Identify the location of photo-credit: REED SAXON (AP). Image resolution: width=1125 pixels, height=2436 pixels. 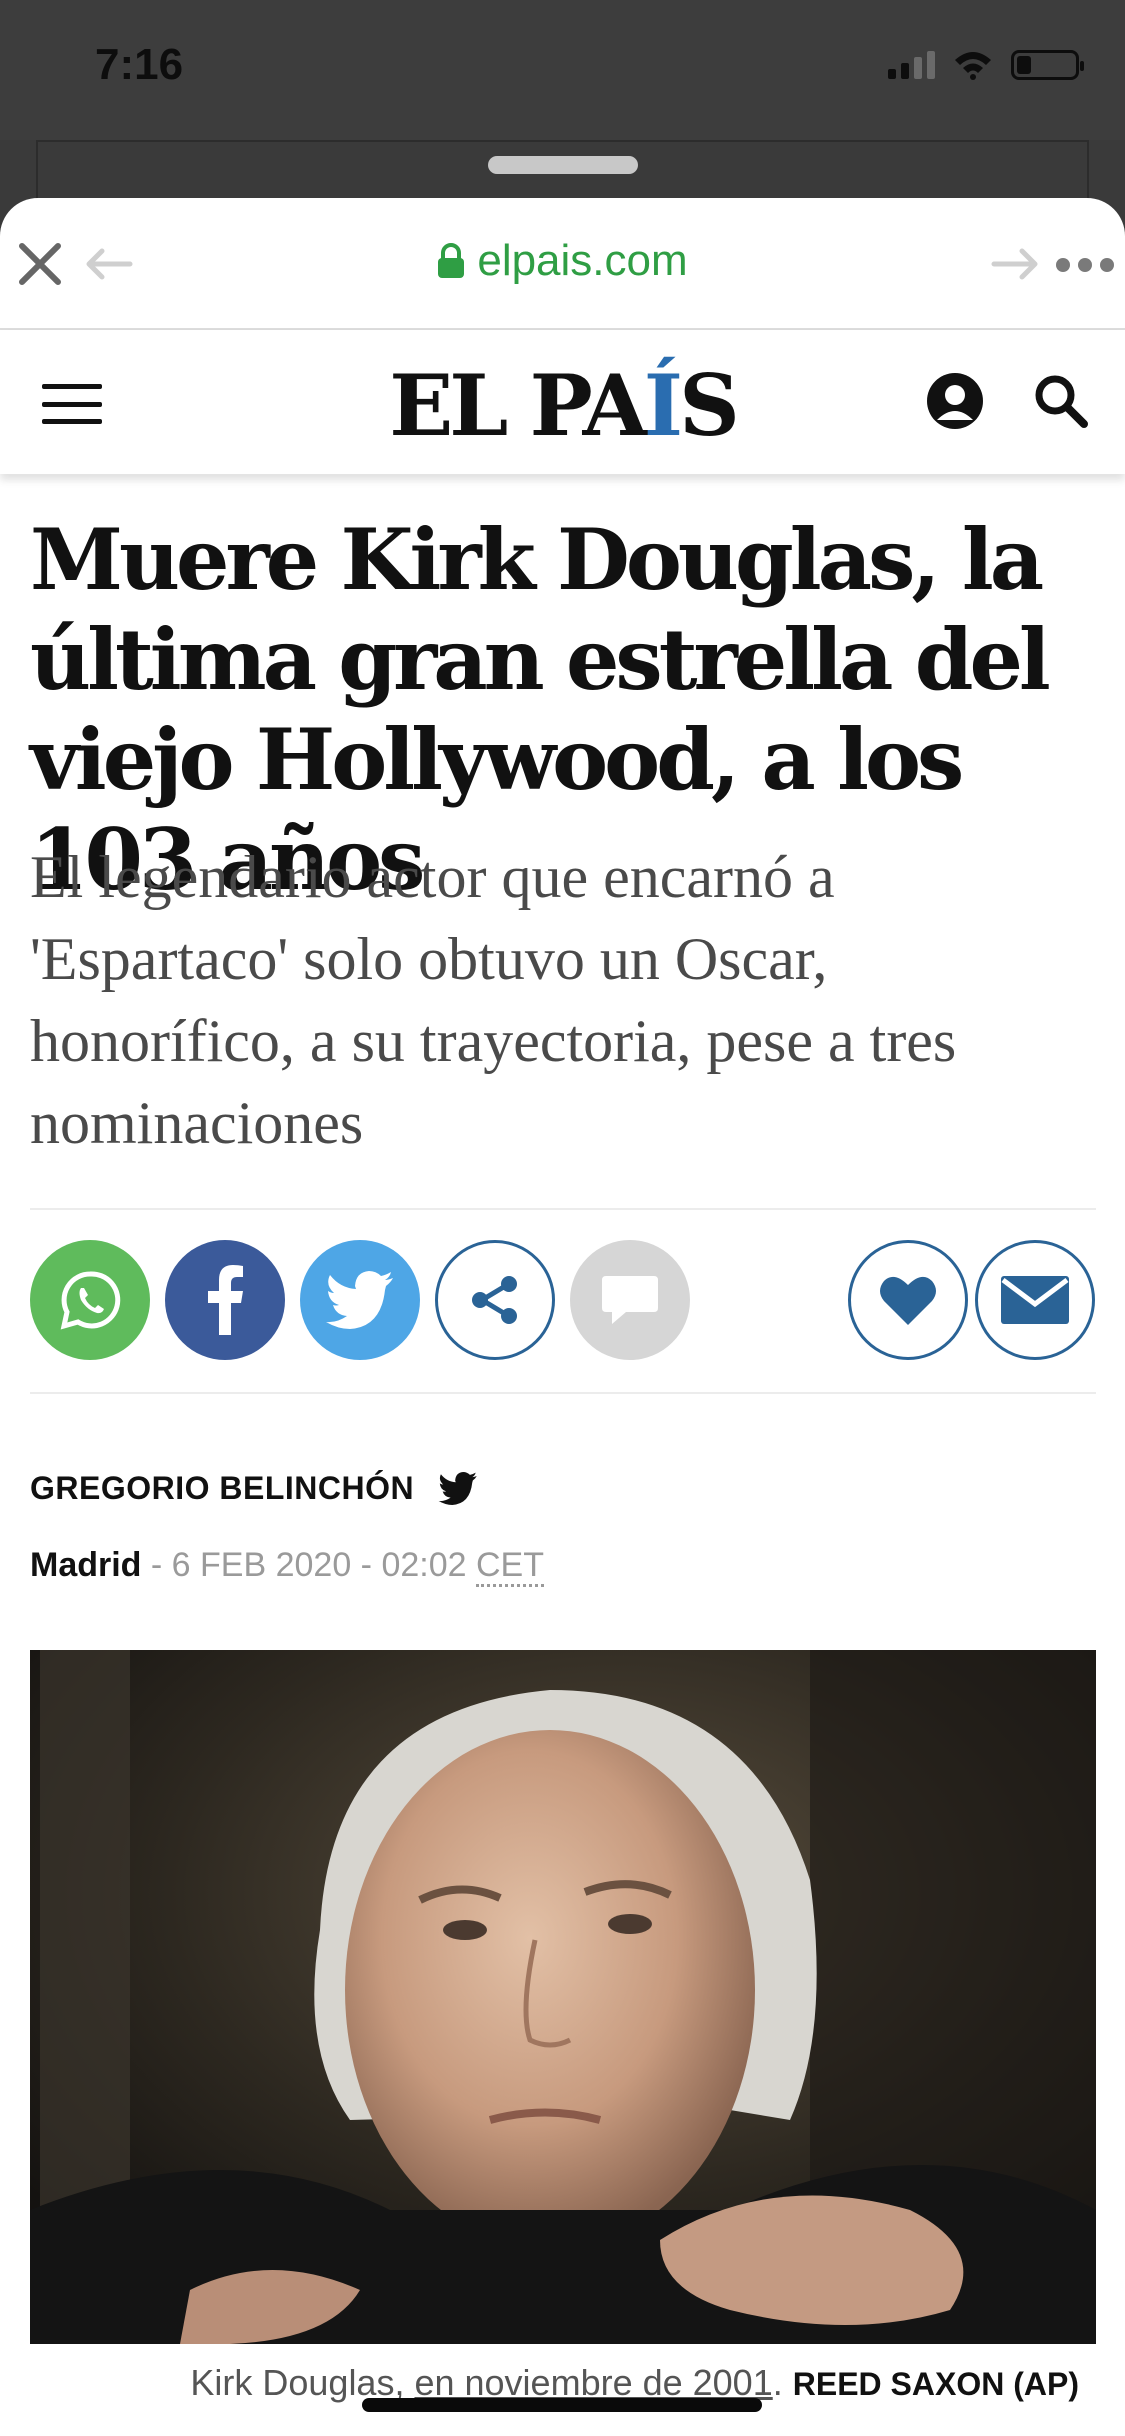
(935, 2384).